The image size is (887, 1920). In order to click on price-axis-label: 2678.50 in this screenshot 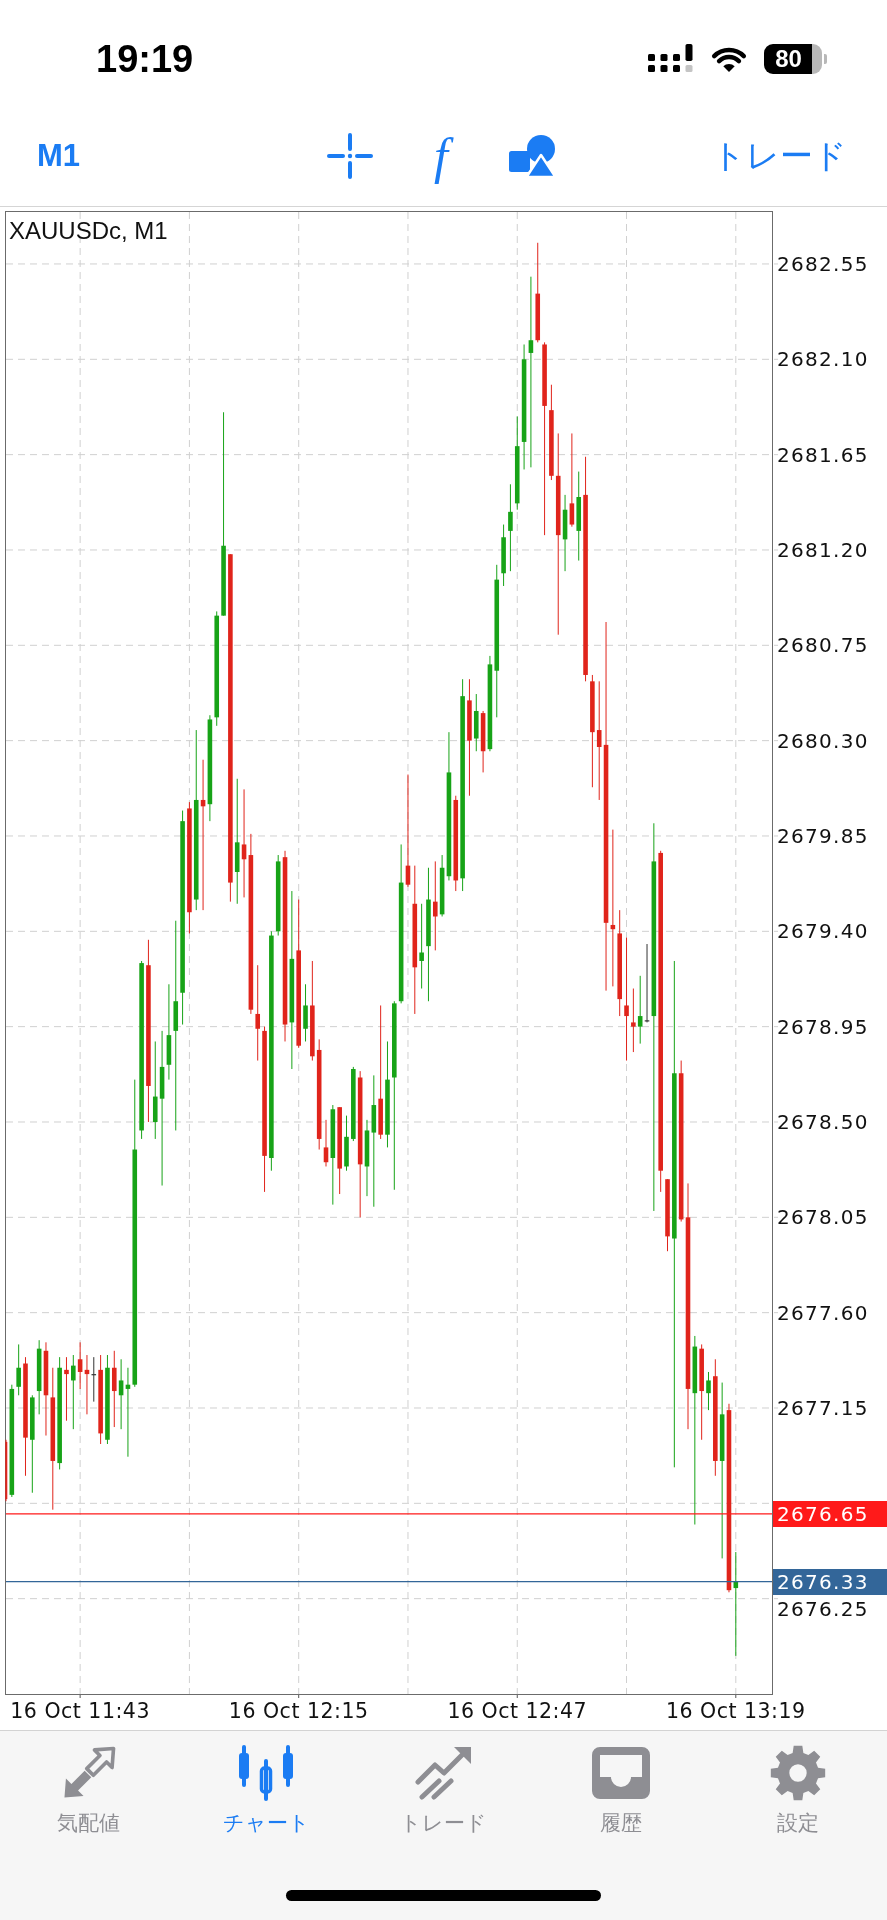, I will do `click(823, 1122)`.